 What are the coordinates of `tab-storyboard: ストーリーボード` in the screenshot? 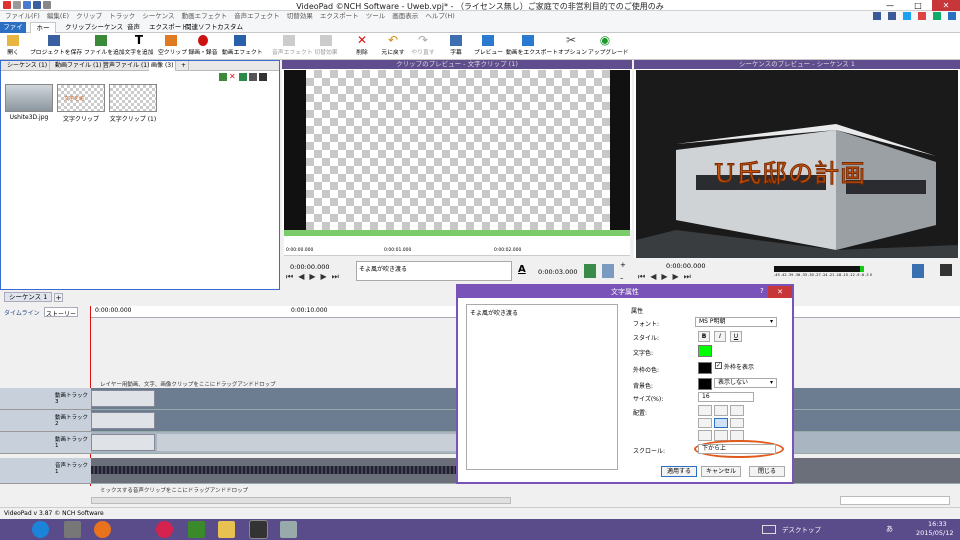 It's located at (61, 312).